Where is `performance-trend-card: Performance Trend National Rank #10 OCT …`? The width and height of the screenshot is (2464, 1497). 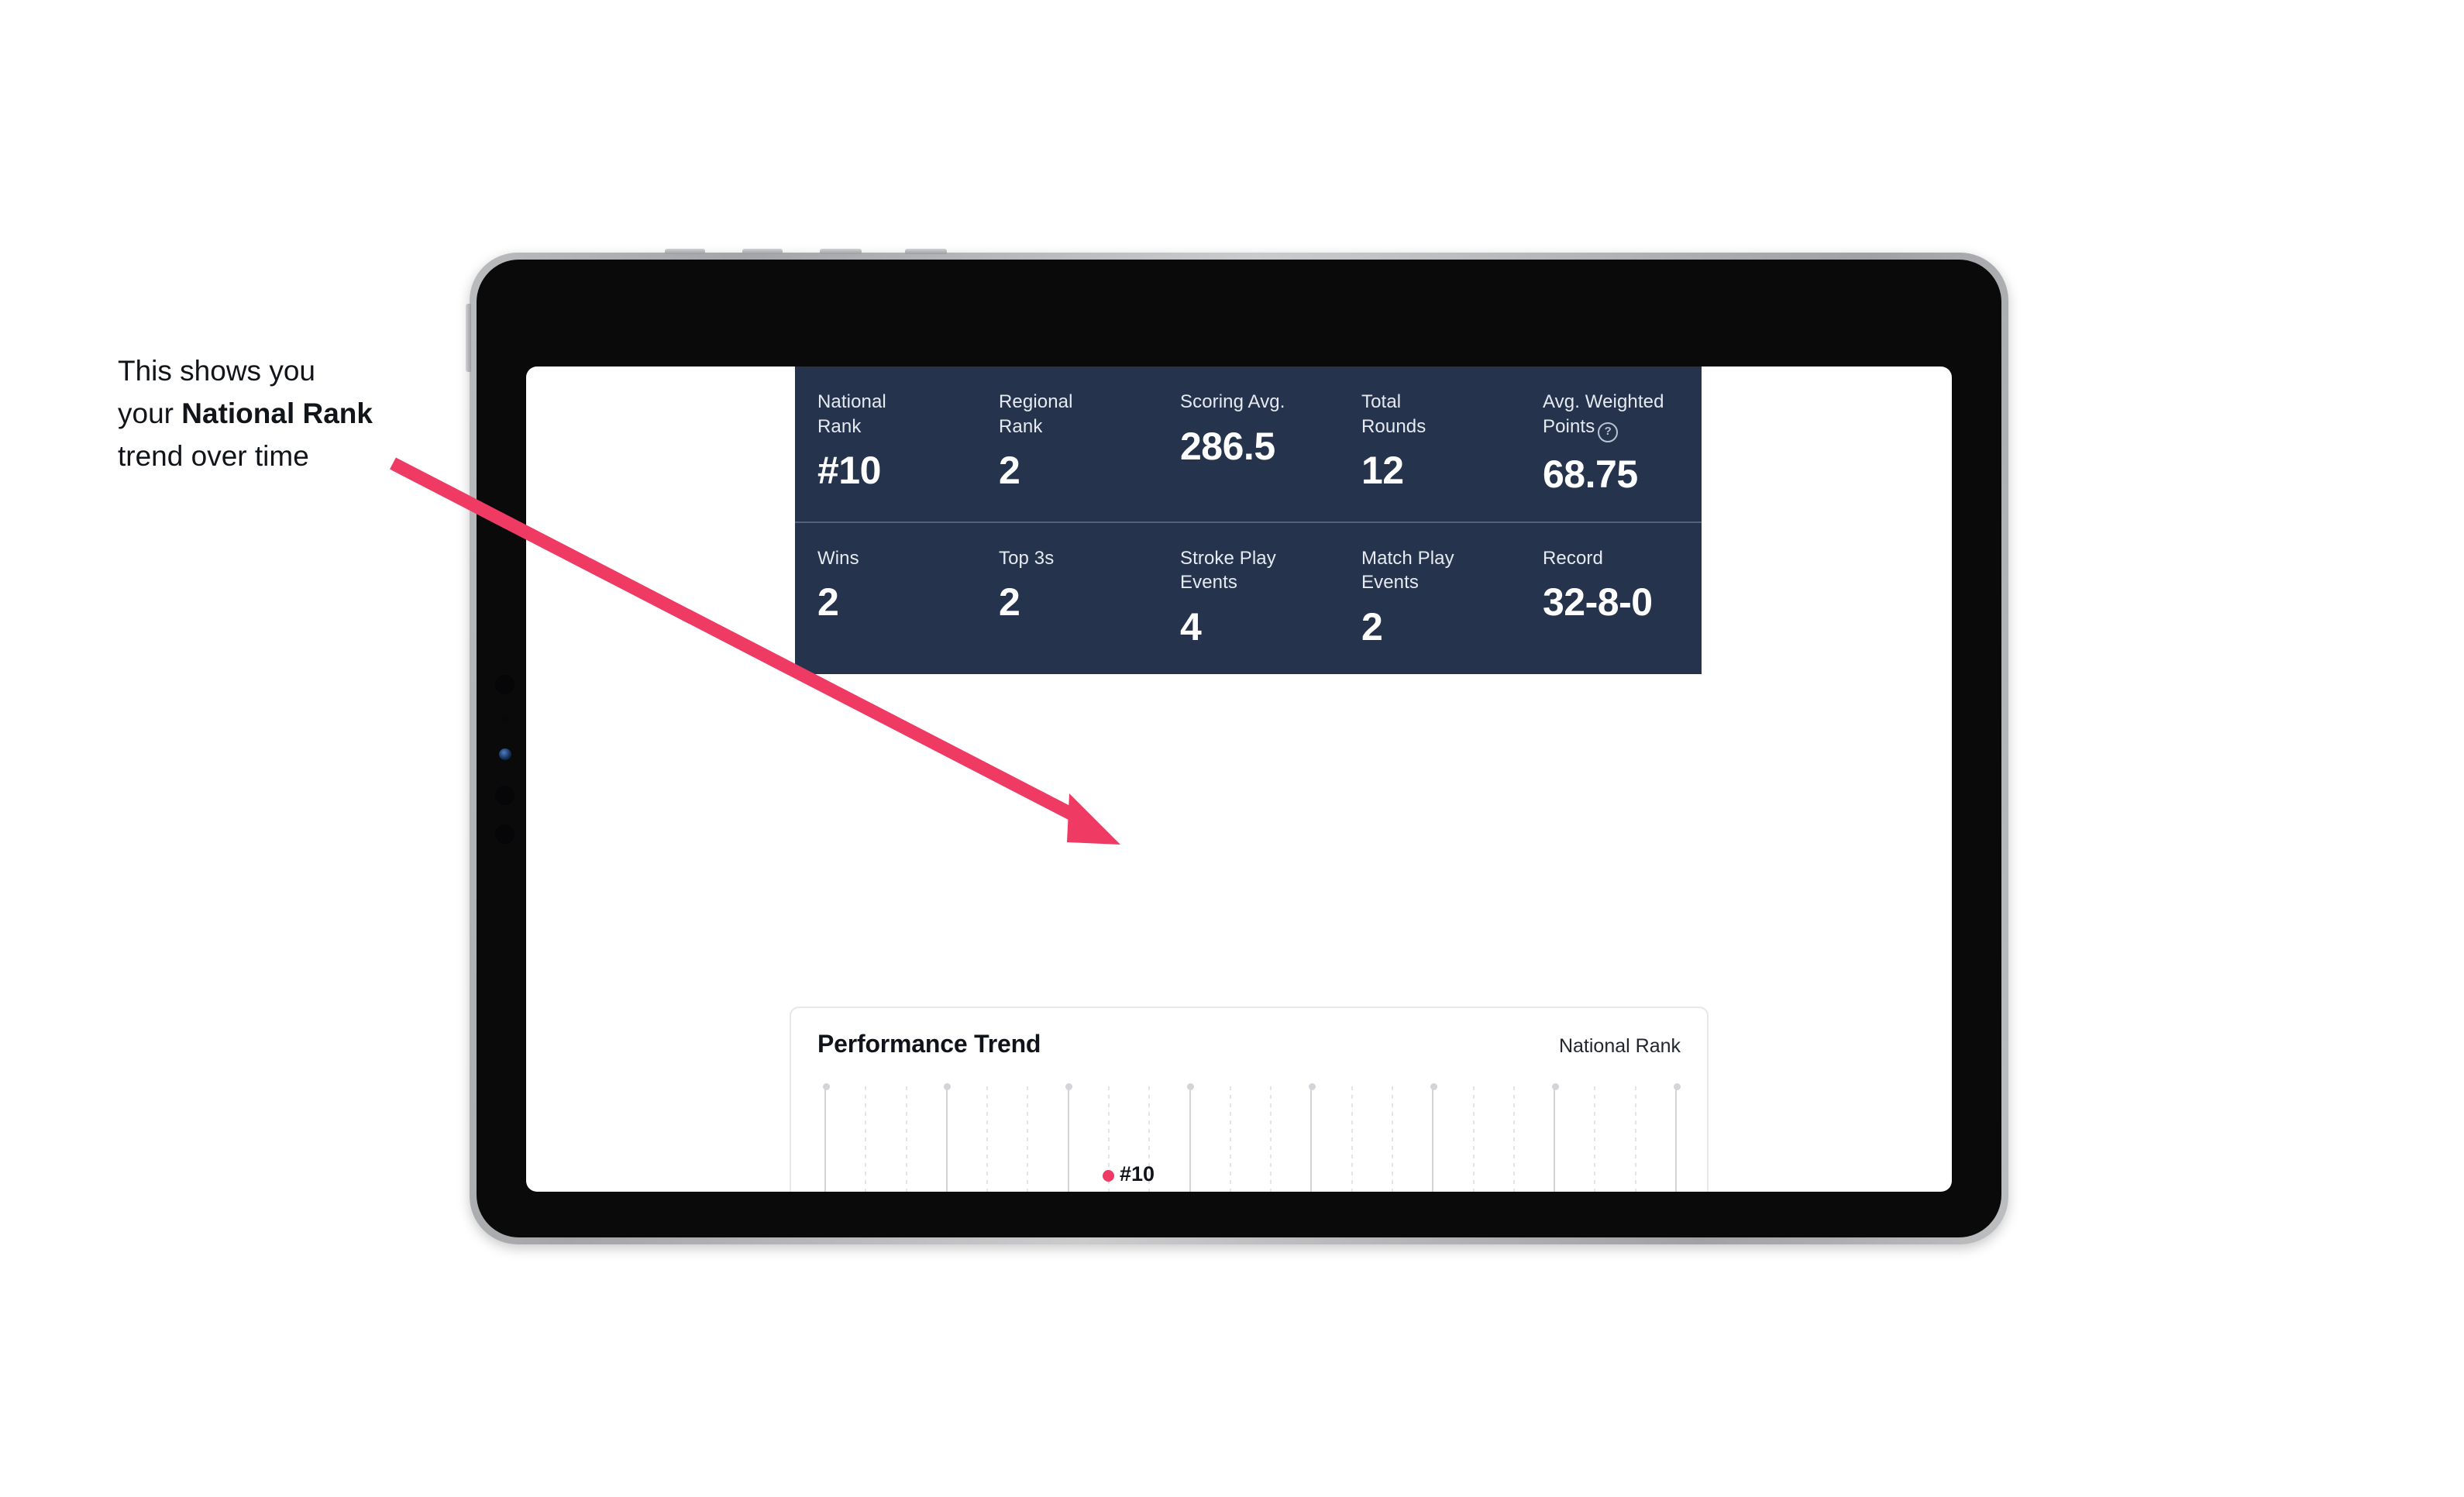 performance-trend-card: Performance Trend National Rank #10 OCT … is located at coordinates (1249, 1099).